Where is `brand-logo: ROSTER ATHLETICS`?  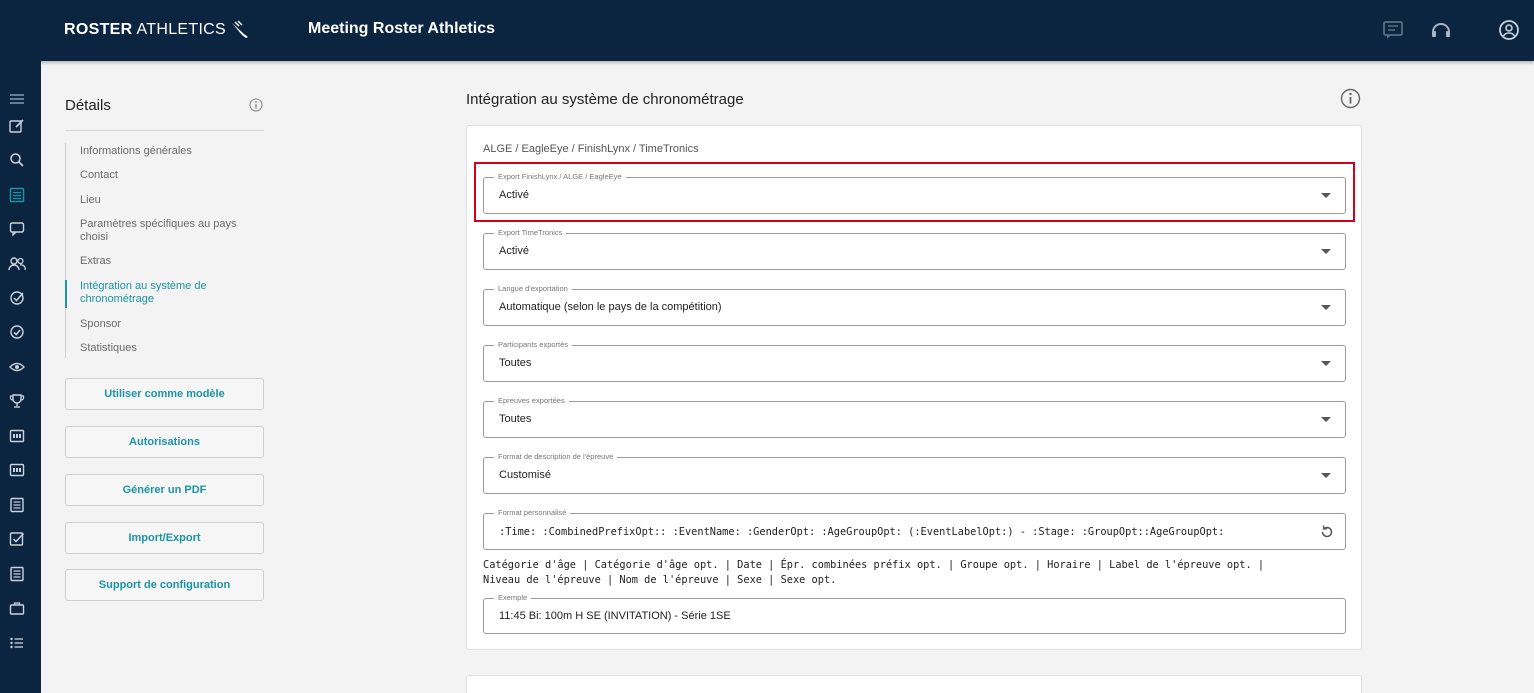
brand-logo: ROSTER ATHLETICS is located at coordinates (157, 30).